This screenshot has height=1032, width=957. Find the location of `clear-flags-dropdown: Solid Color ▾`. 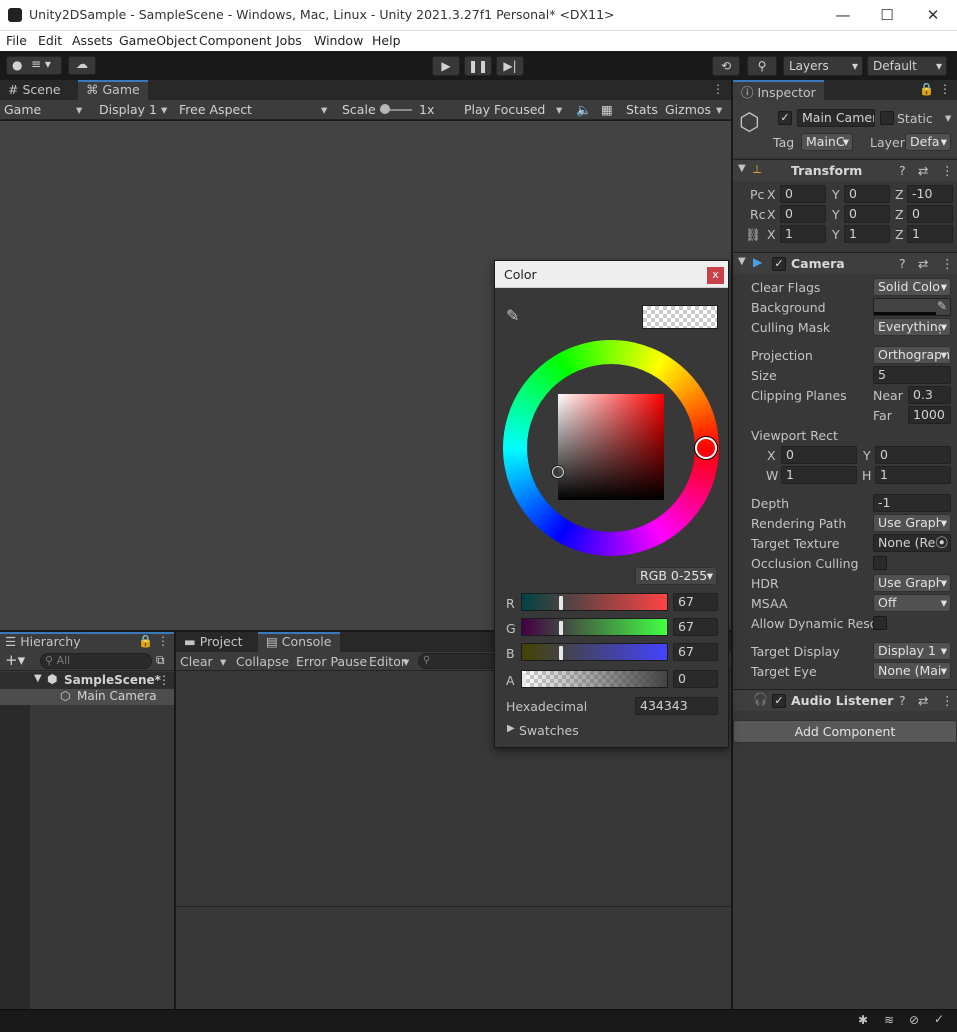

clear-flags-dropdown: Solid Color ▾ is located at coordinates (912, 287).